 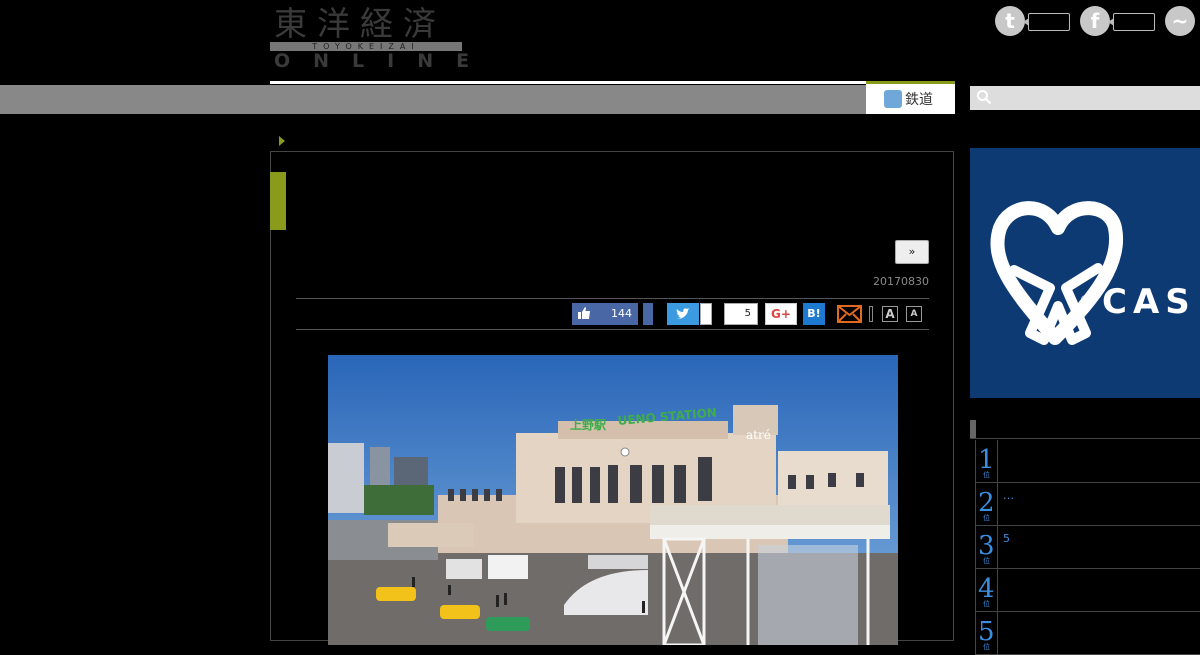 I want to click on twitter-share-count, so click(x=706, y=314).